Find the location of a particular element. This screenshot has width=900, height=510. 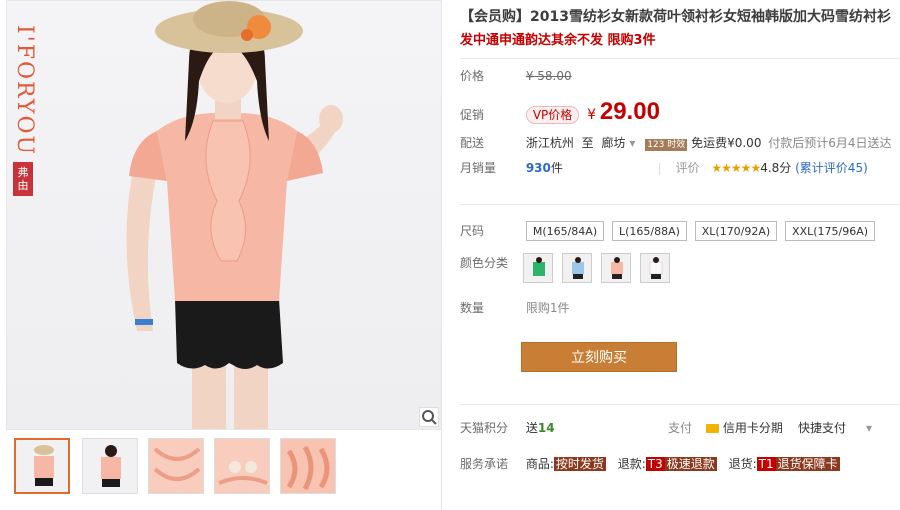

size-label: 尺码 is located at coordinates (472, 231).